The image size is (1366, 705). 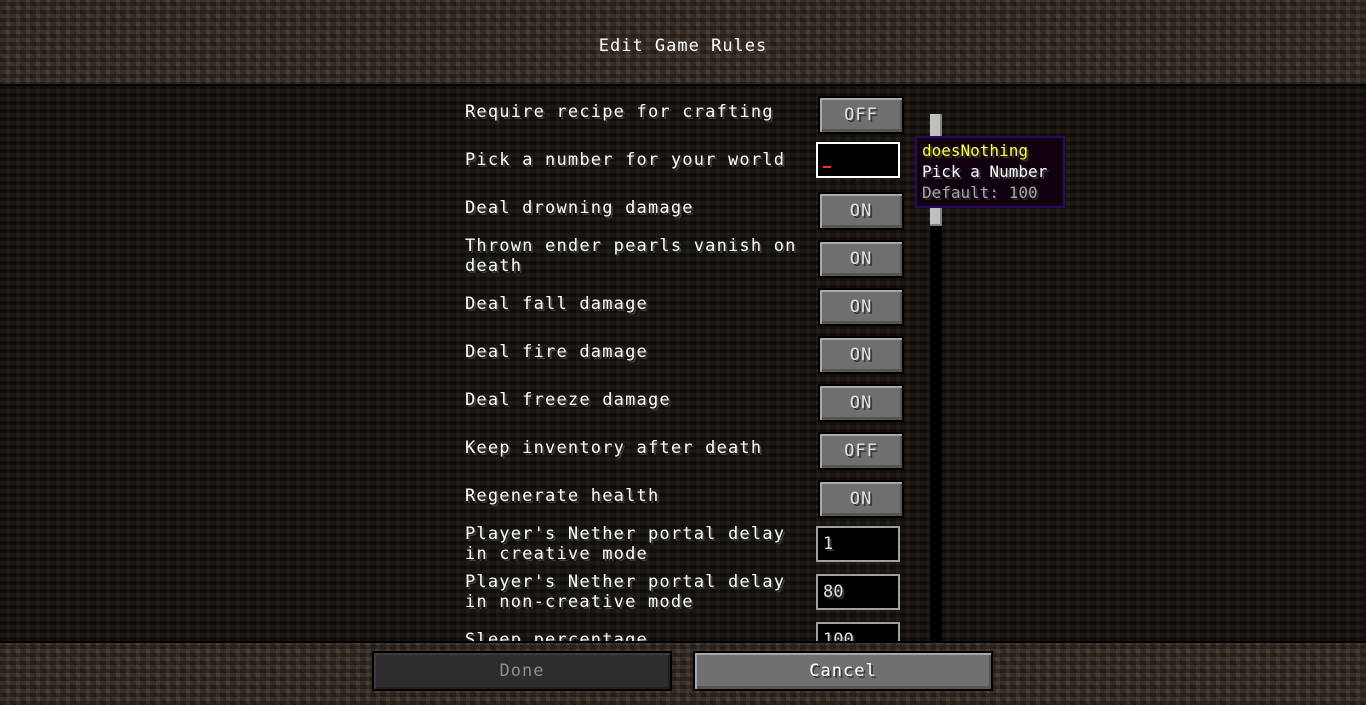 What do you see at coordinates (683, 46) in the screenshot?
I see `screen-title: Edit Game Rules` at bounding box center [683, 46].